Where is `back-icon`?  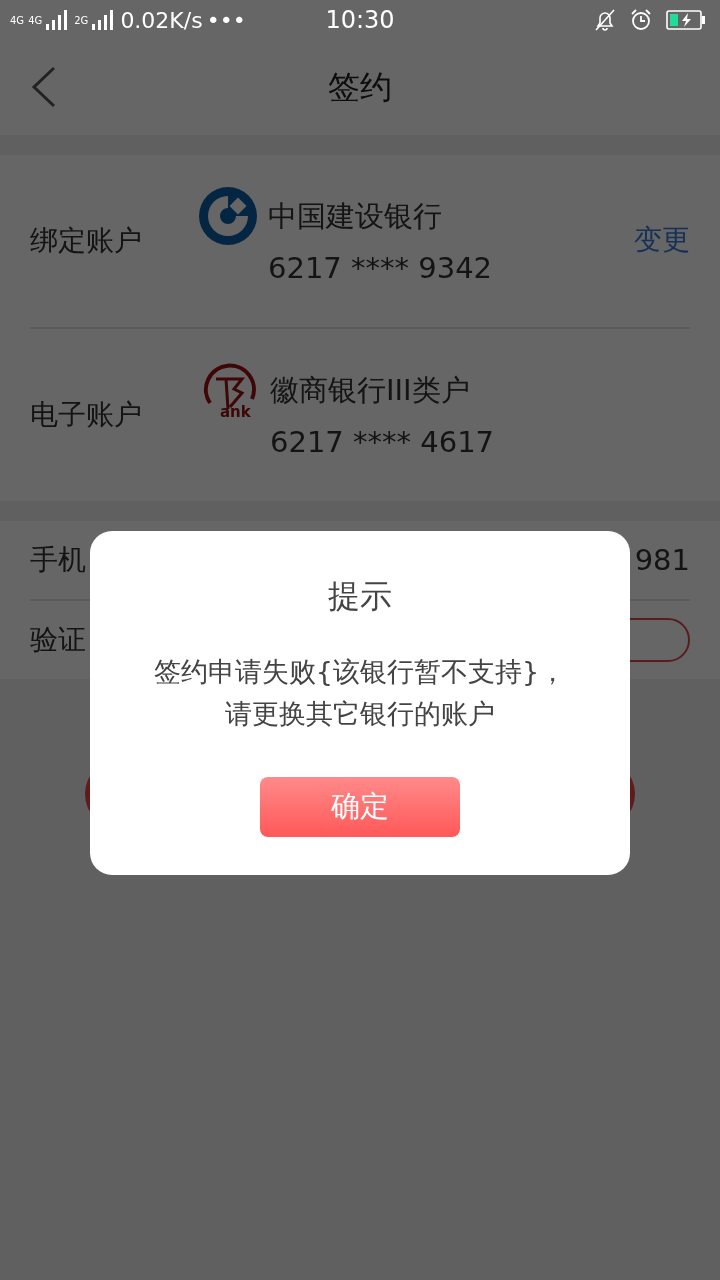
back-icon is located at coordinates (43, 87).